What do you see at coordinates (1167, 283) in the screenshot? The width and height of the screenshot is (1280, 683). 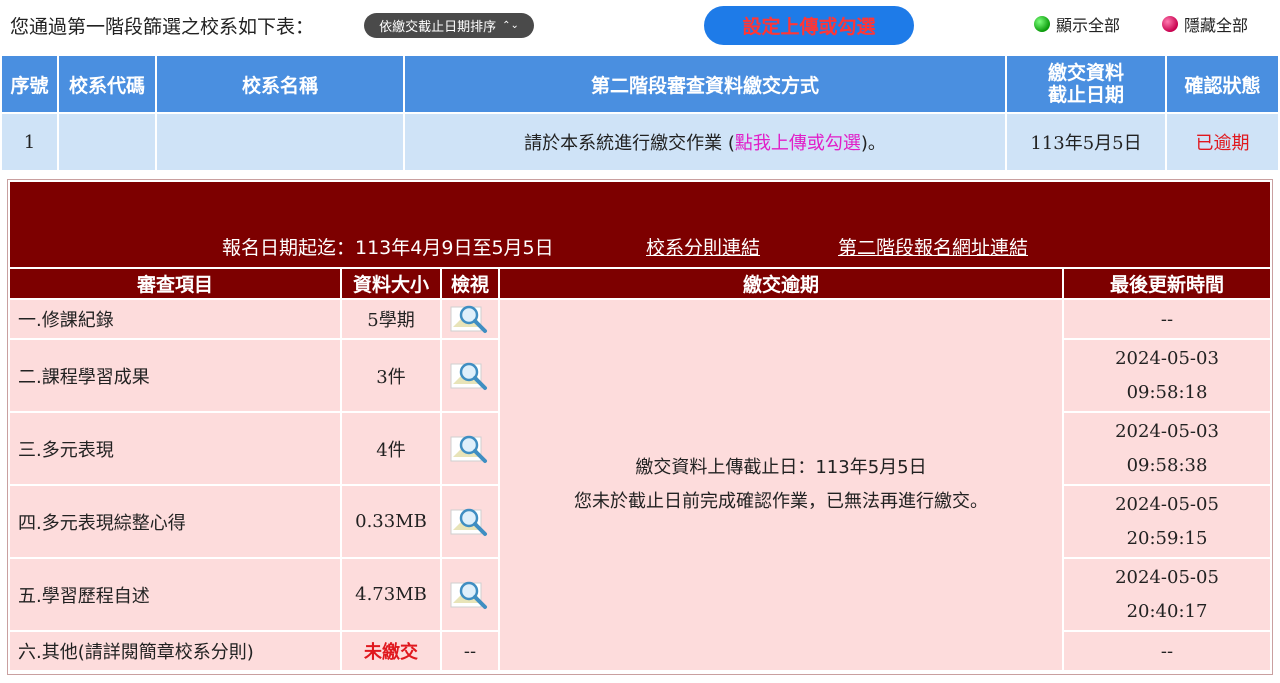 I see `header-updated: 最後更新時間` at bounding box center [1167, 283].